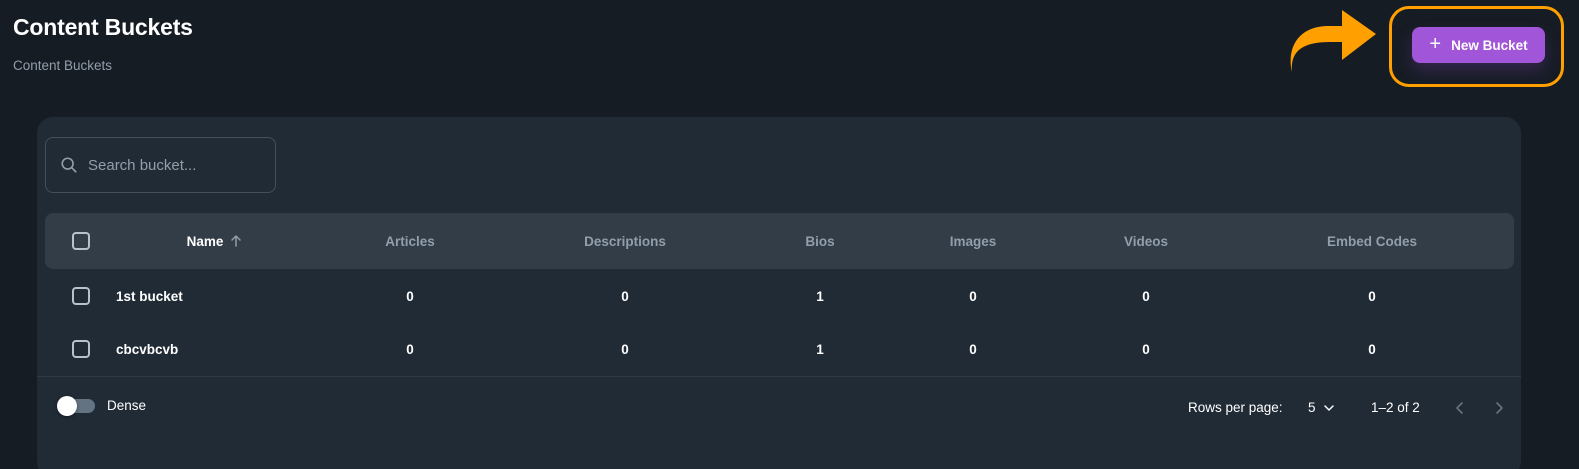 The height and width of the screenshot is (469, 1579). I want to click on previous-page-button, so click(1460, 408).